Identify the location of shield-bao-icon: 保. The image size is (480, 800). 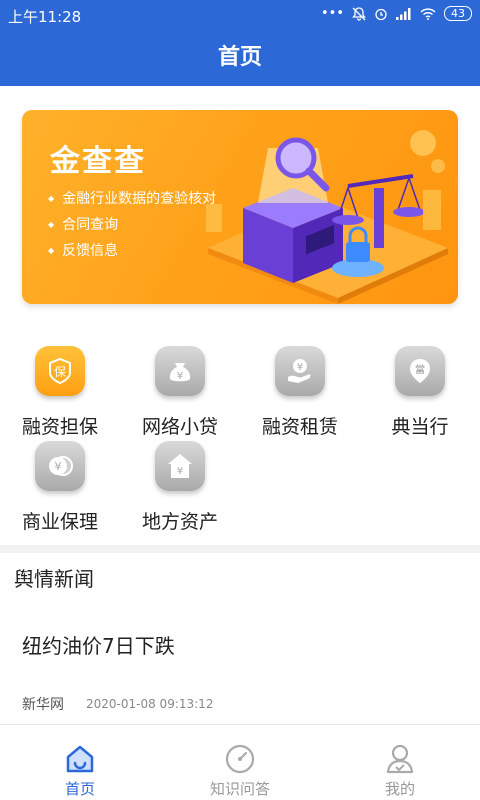
(60, 371).